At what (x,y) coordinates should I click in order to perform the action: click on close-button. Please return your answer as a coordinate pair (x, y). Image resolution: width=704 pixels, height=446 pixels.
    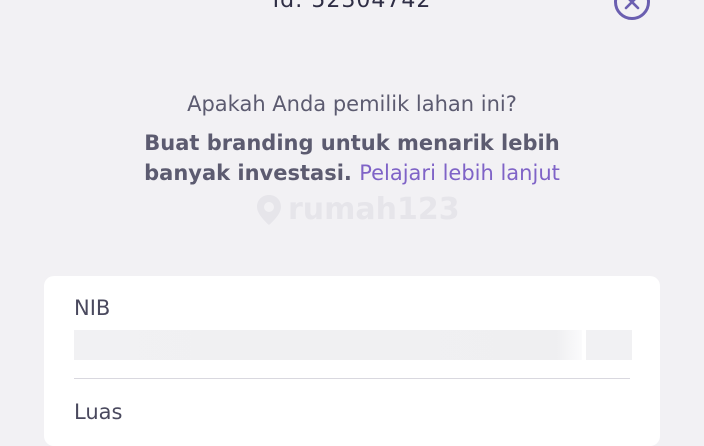
    Looking at the image, I should click on (632, 10).